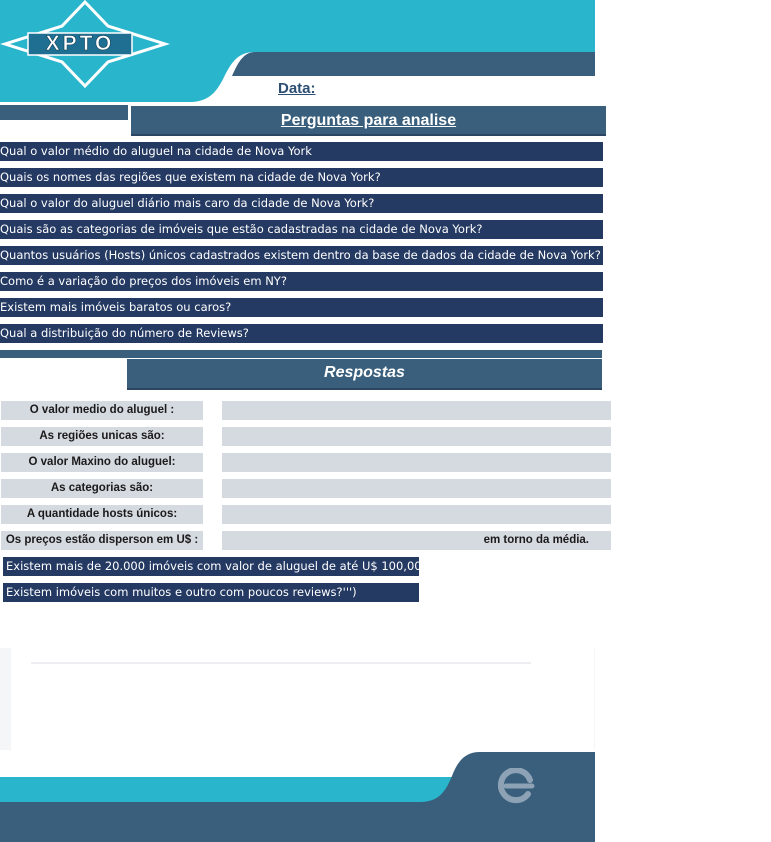 This screenshot has height=842, width=771. What do you see at coordinates (80, 44) in the screenshot?
I see `logo-text: XPTO` at bounding box center [80, 44].